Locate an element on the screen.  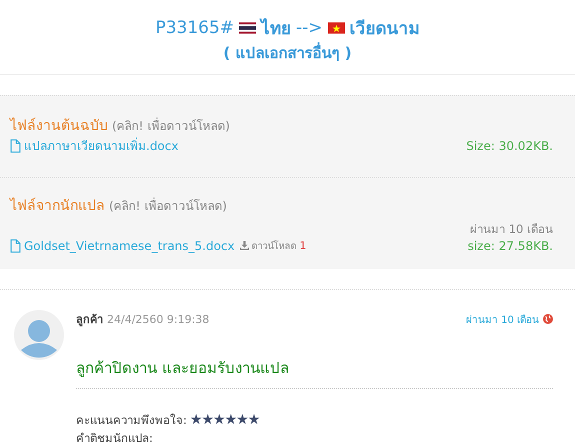
download-count: 1 is located at coordinates (303, 246).